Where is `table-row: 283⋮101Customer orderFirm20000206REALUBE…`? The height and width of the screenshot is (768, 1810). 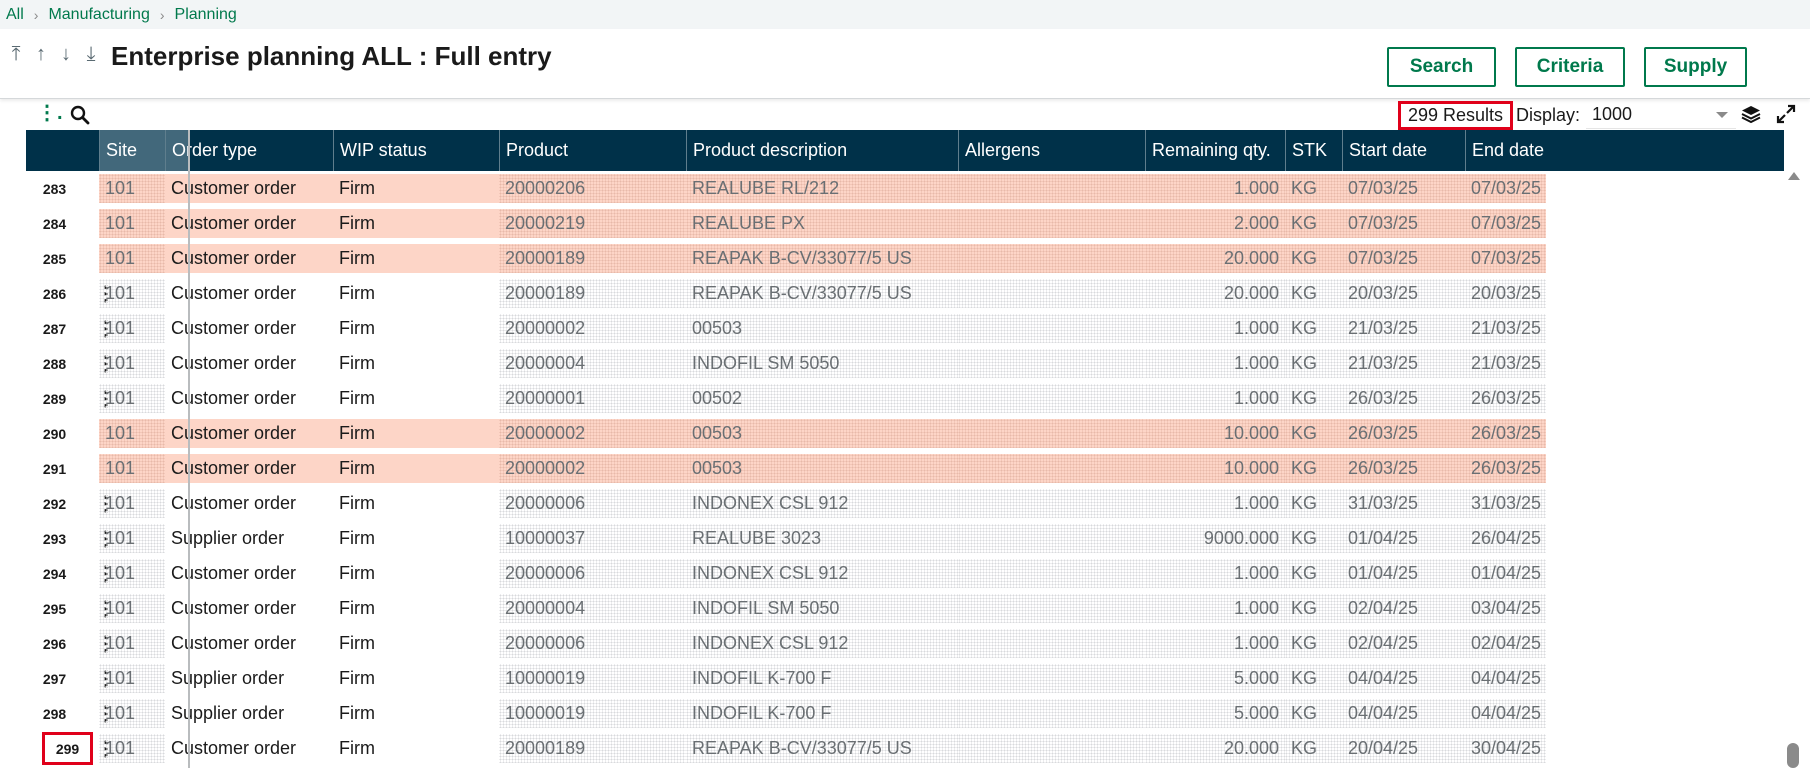 table-row: 283⋮101Customer orderFirm20000206REALUBE… is located at coordinates (905, 188).